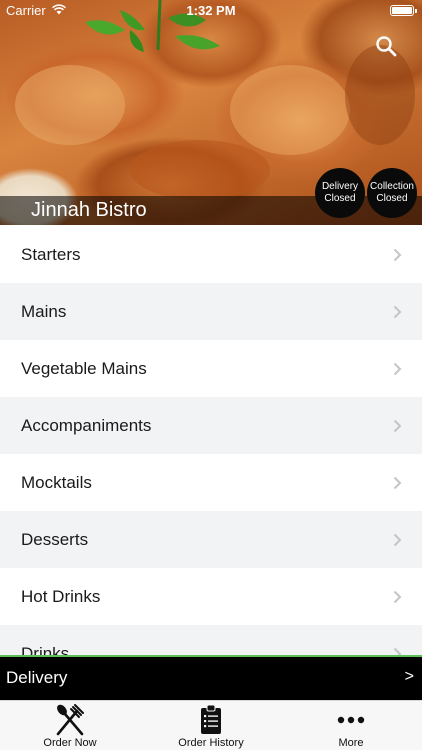 The image size is (422, 750). I want to click on menu-category-desserts: Desserts, so click(211, 539).